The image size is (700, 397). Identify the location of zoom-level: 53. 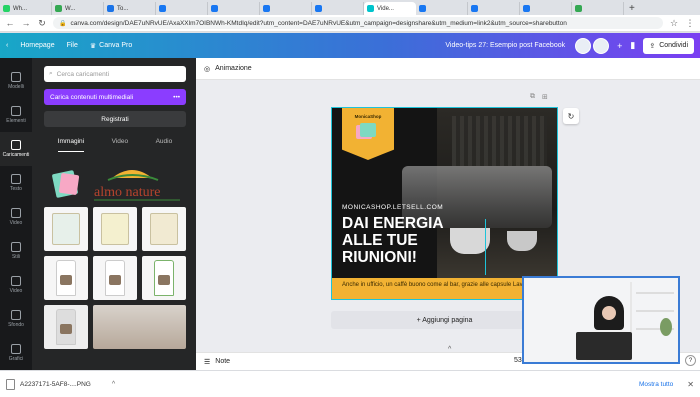
(518, 360).